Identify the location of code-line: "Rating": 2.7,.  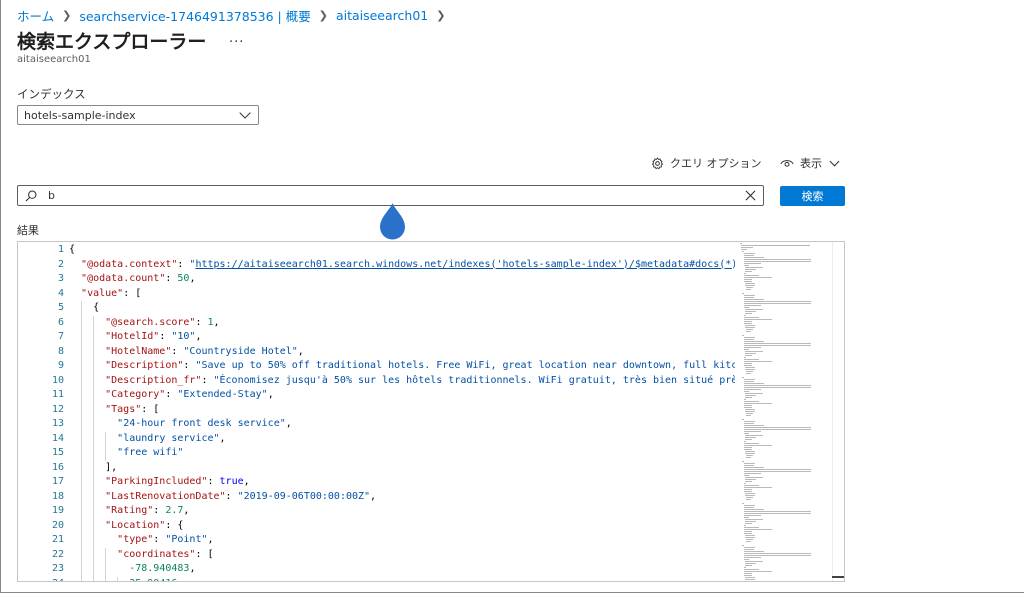
(129, 511).